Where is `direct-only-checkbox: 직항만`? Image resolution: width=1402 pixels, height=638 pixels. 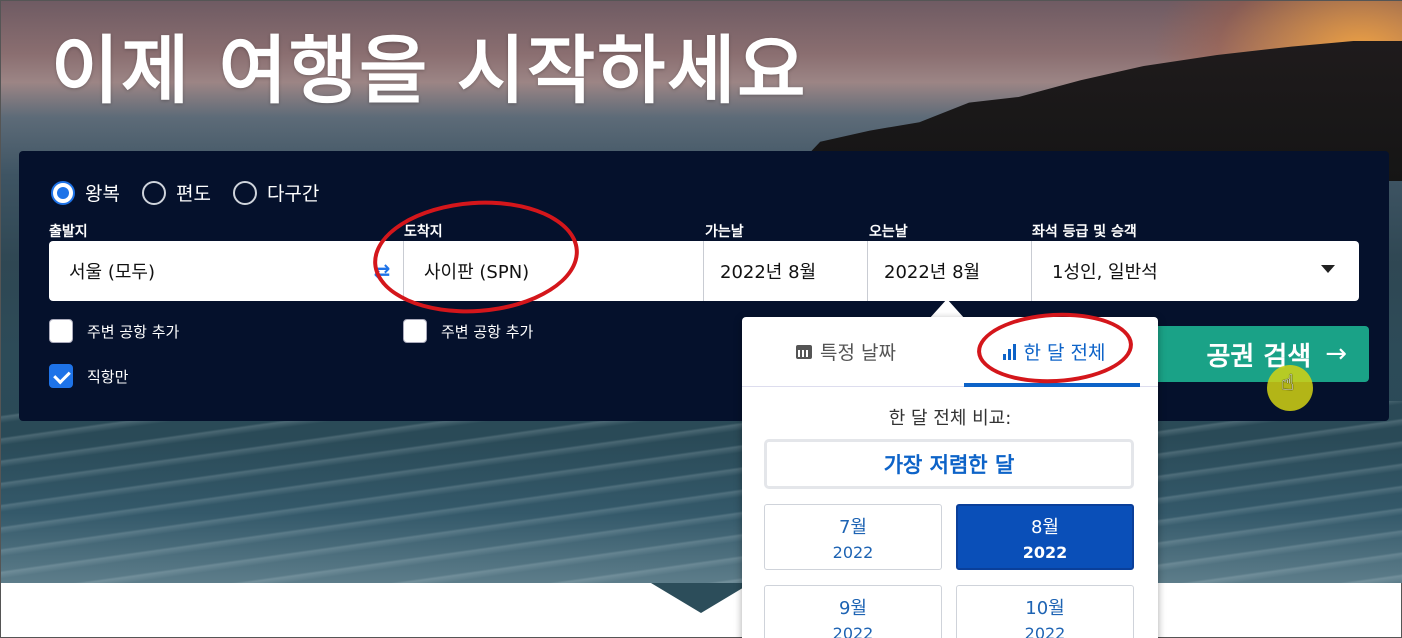 direct-only-checkbox: 직항만 is located at coordinates (88, 376).